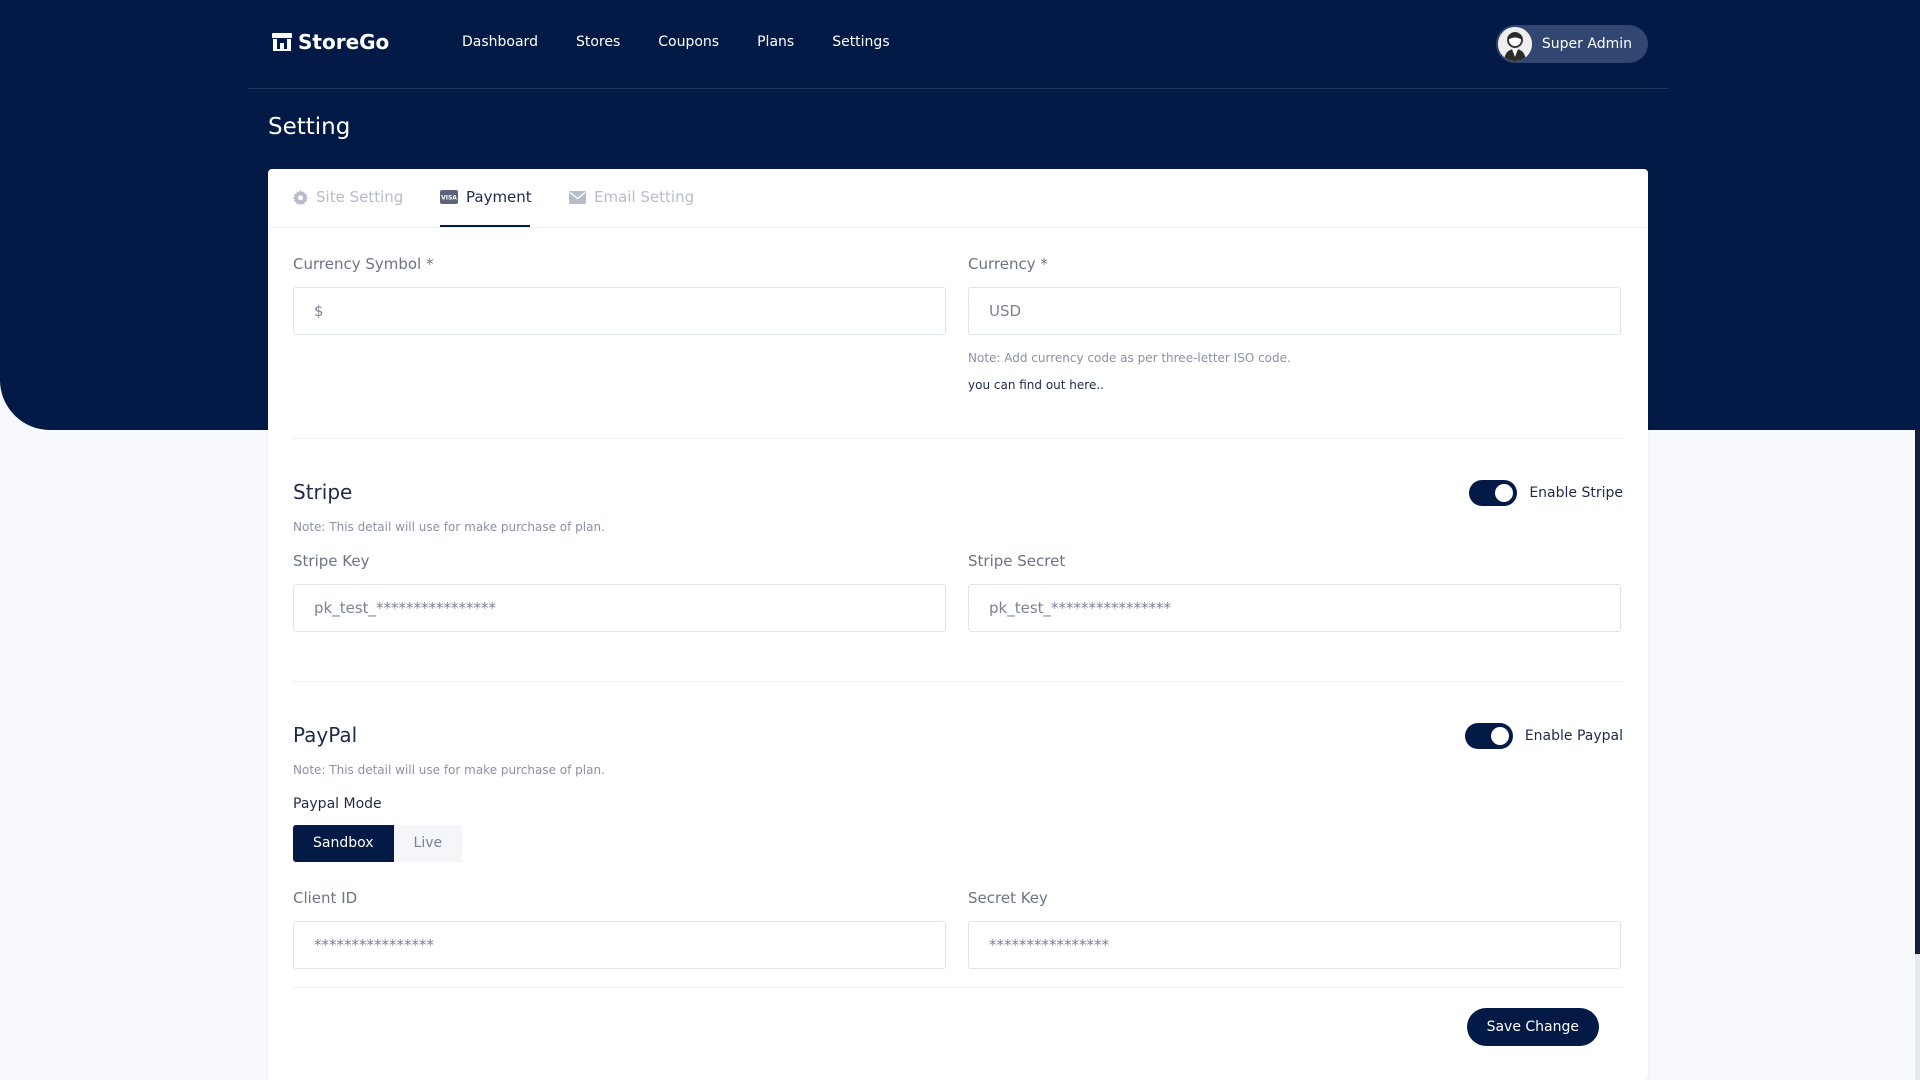 Image resolution: width=1920 pixels, height=1080 pixels. Describe the element at coordinates (309, 127) in the screenshot. I see `page-title: Setting` at that location.